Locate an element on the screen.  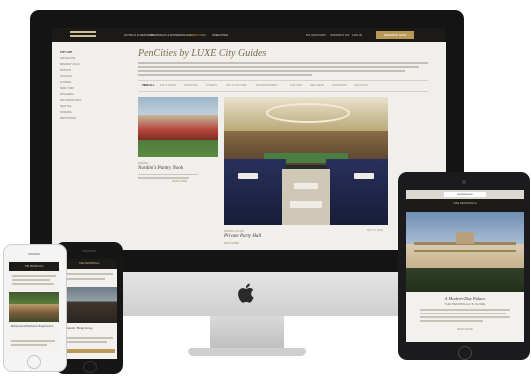
tab-eat-drink: EAT & DRINK is located at coordinates (168, 85).